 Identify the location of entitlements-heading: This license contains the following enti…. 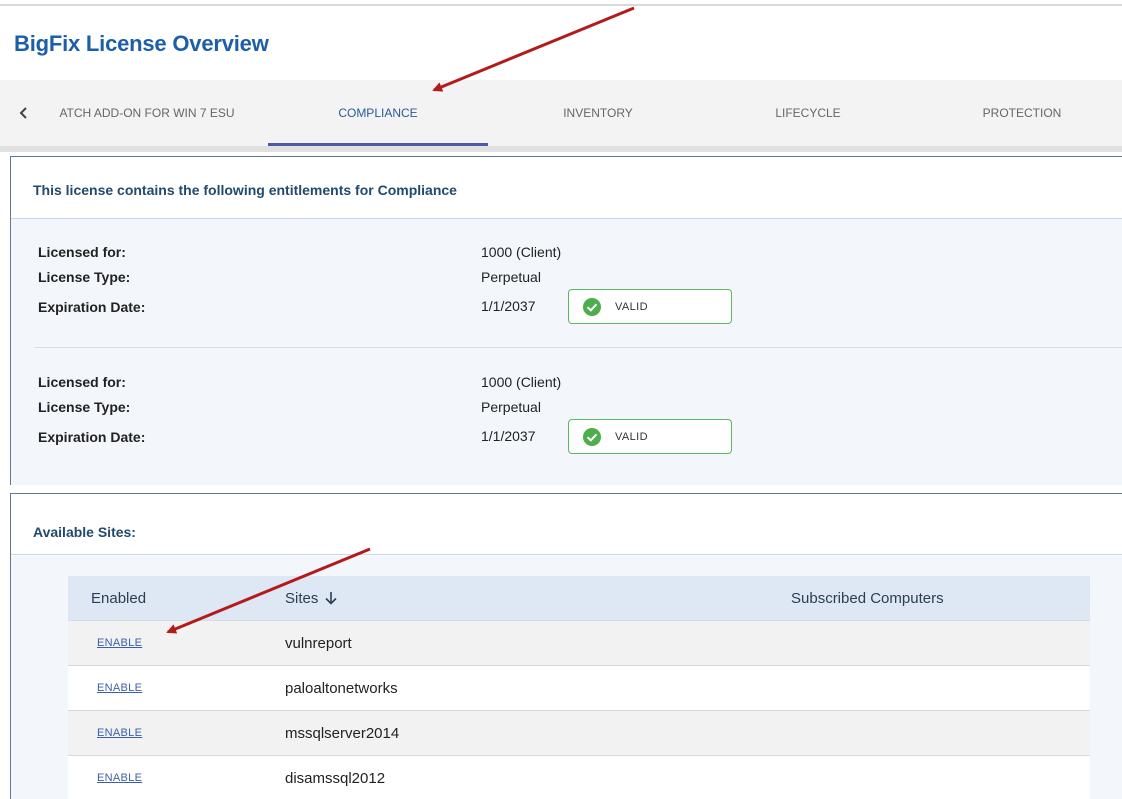
(245, 190).